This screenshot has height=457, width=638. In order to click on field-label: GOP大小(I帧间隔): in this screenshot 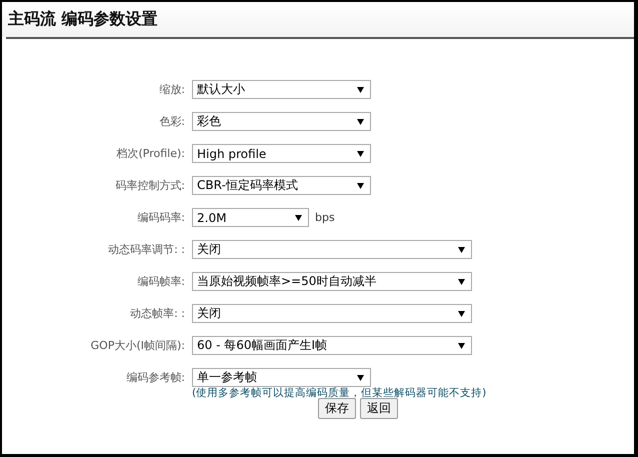, I will do `click(138, 346)`.